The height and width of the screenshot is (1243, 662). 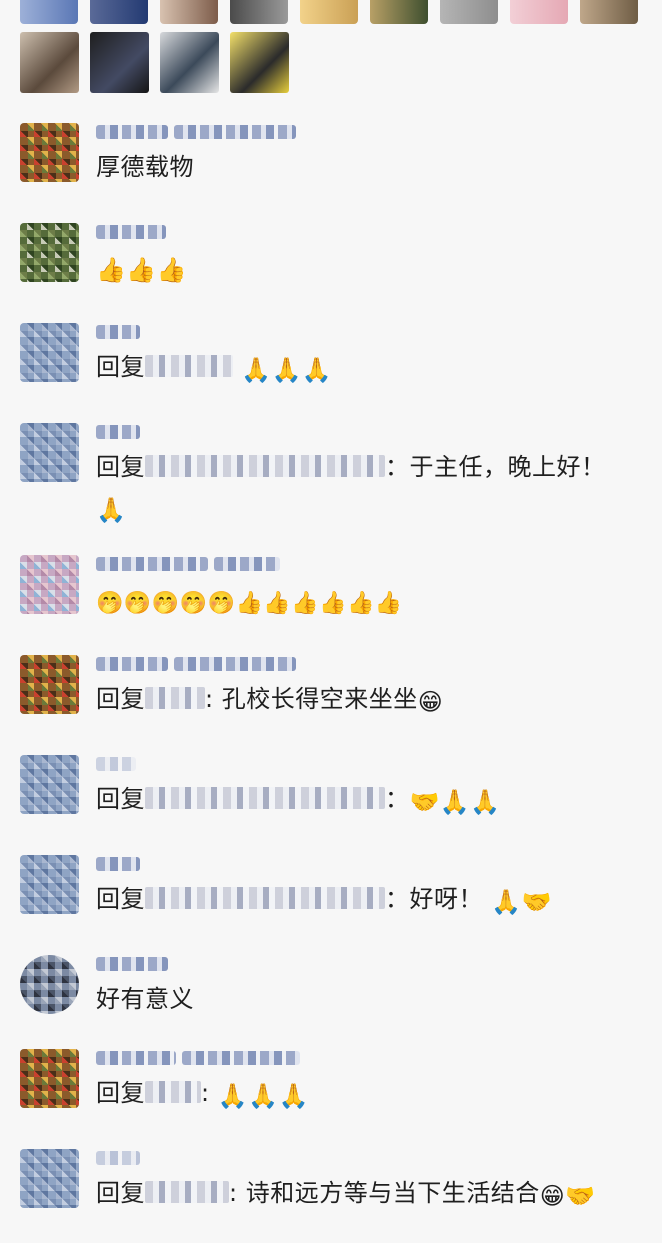 What do you see at coordinates (205, 1093) in the screenshot?
I see `comment-body: :` at bounding box center [205, 1093].